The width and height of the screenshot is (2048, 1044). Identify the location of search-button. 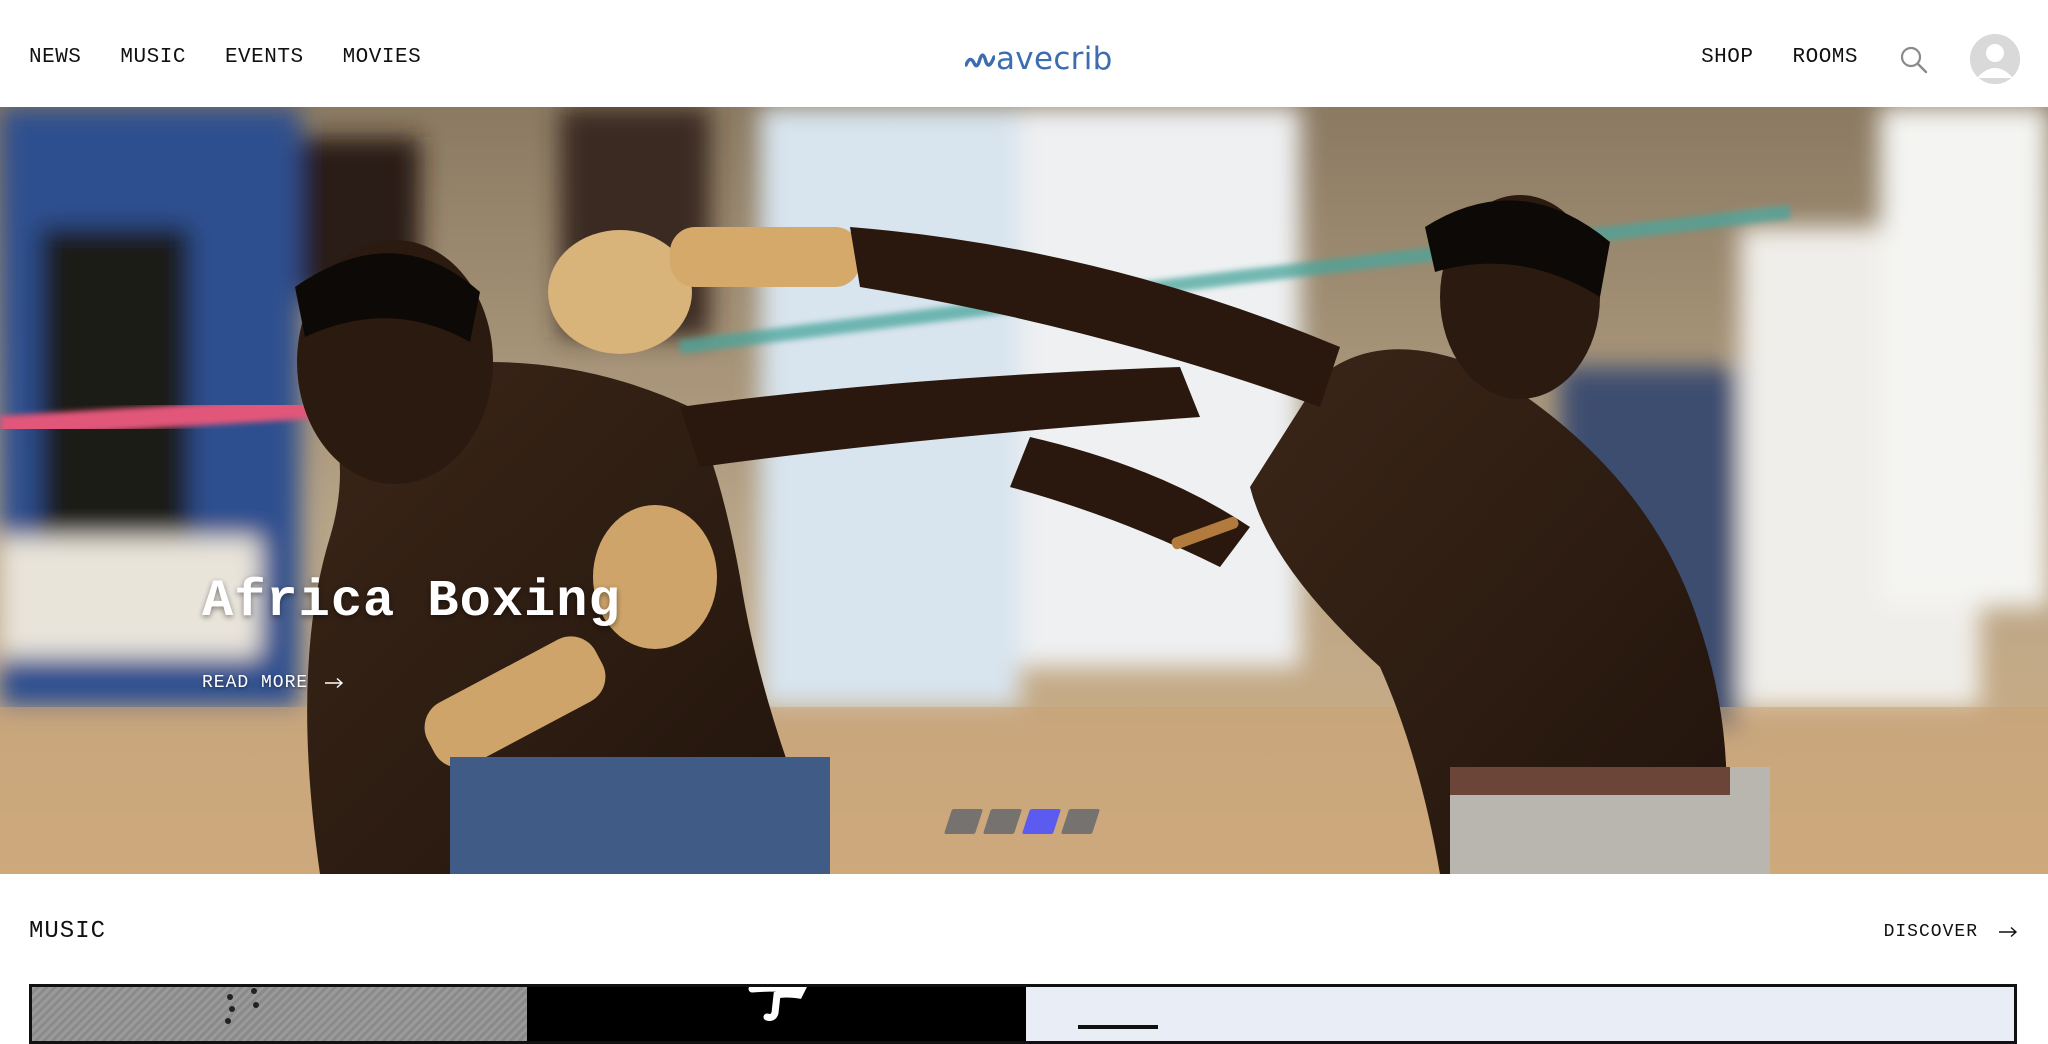
(1914, 60).